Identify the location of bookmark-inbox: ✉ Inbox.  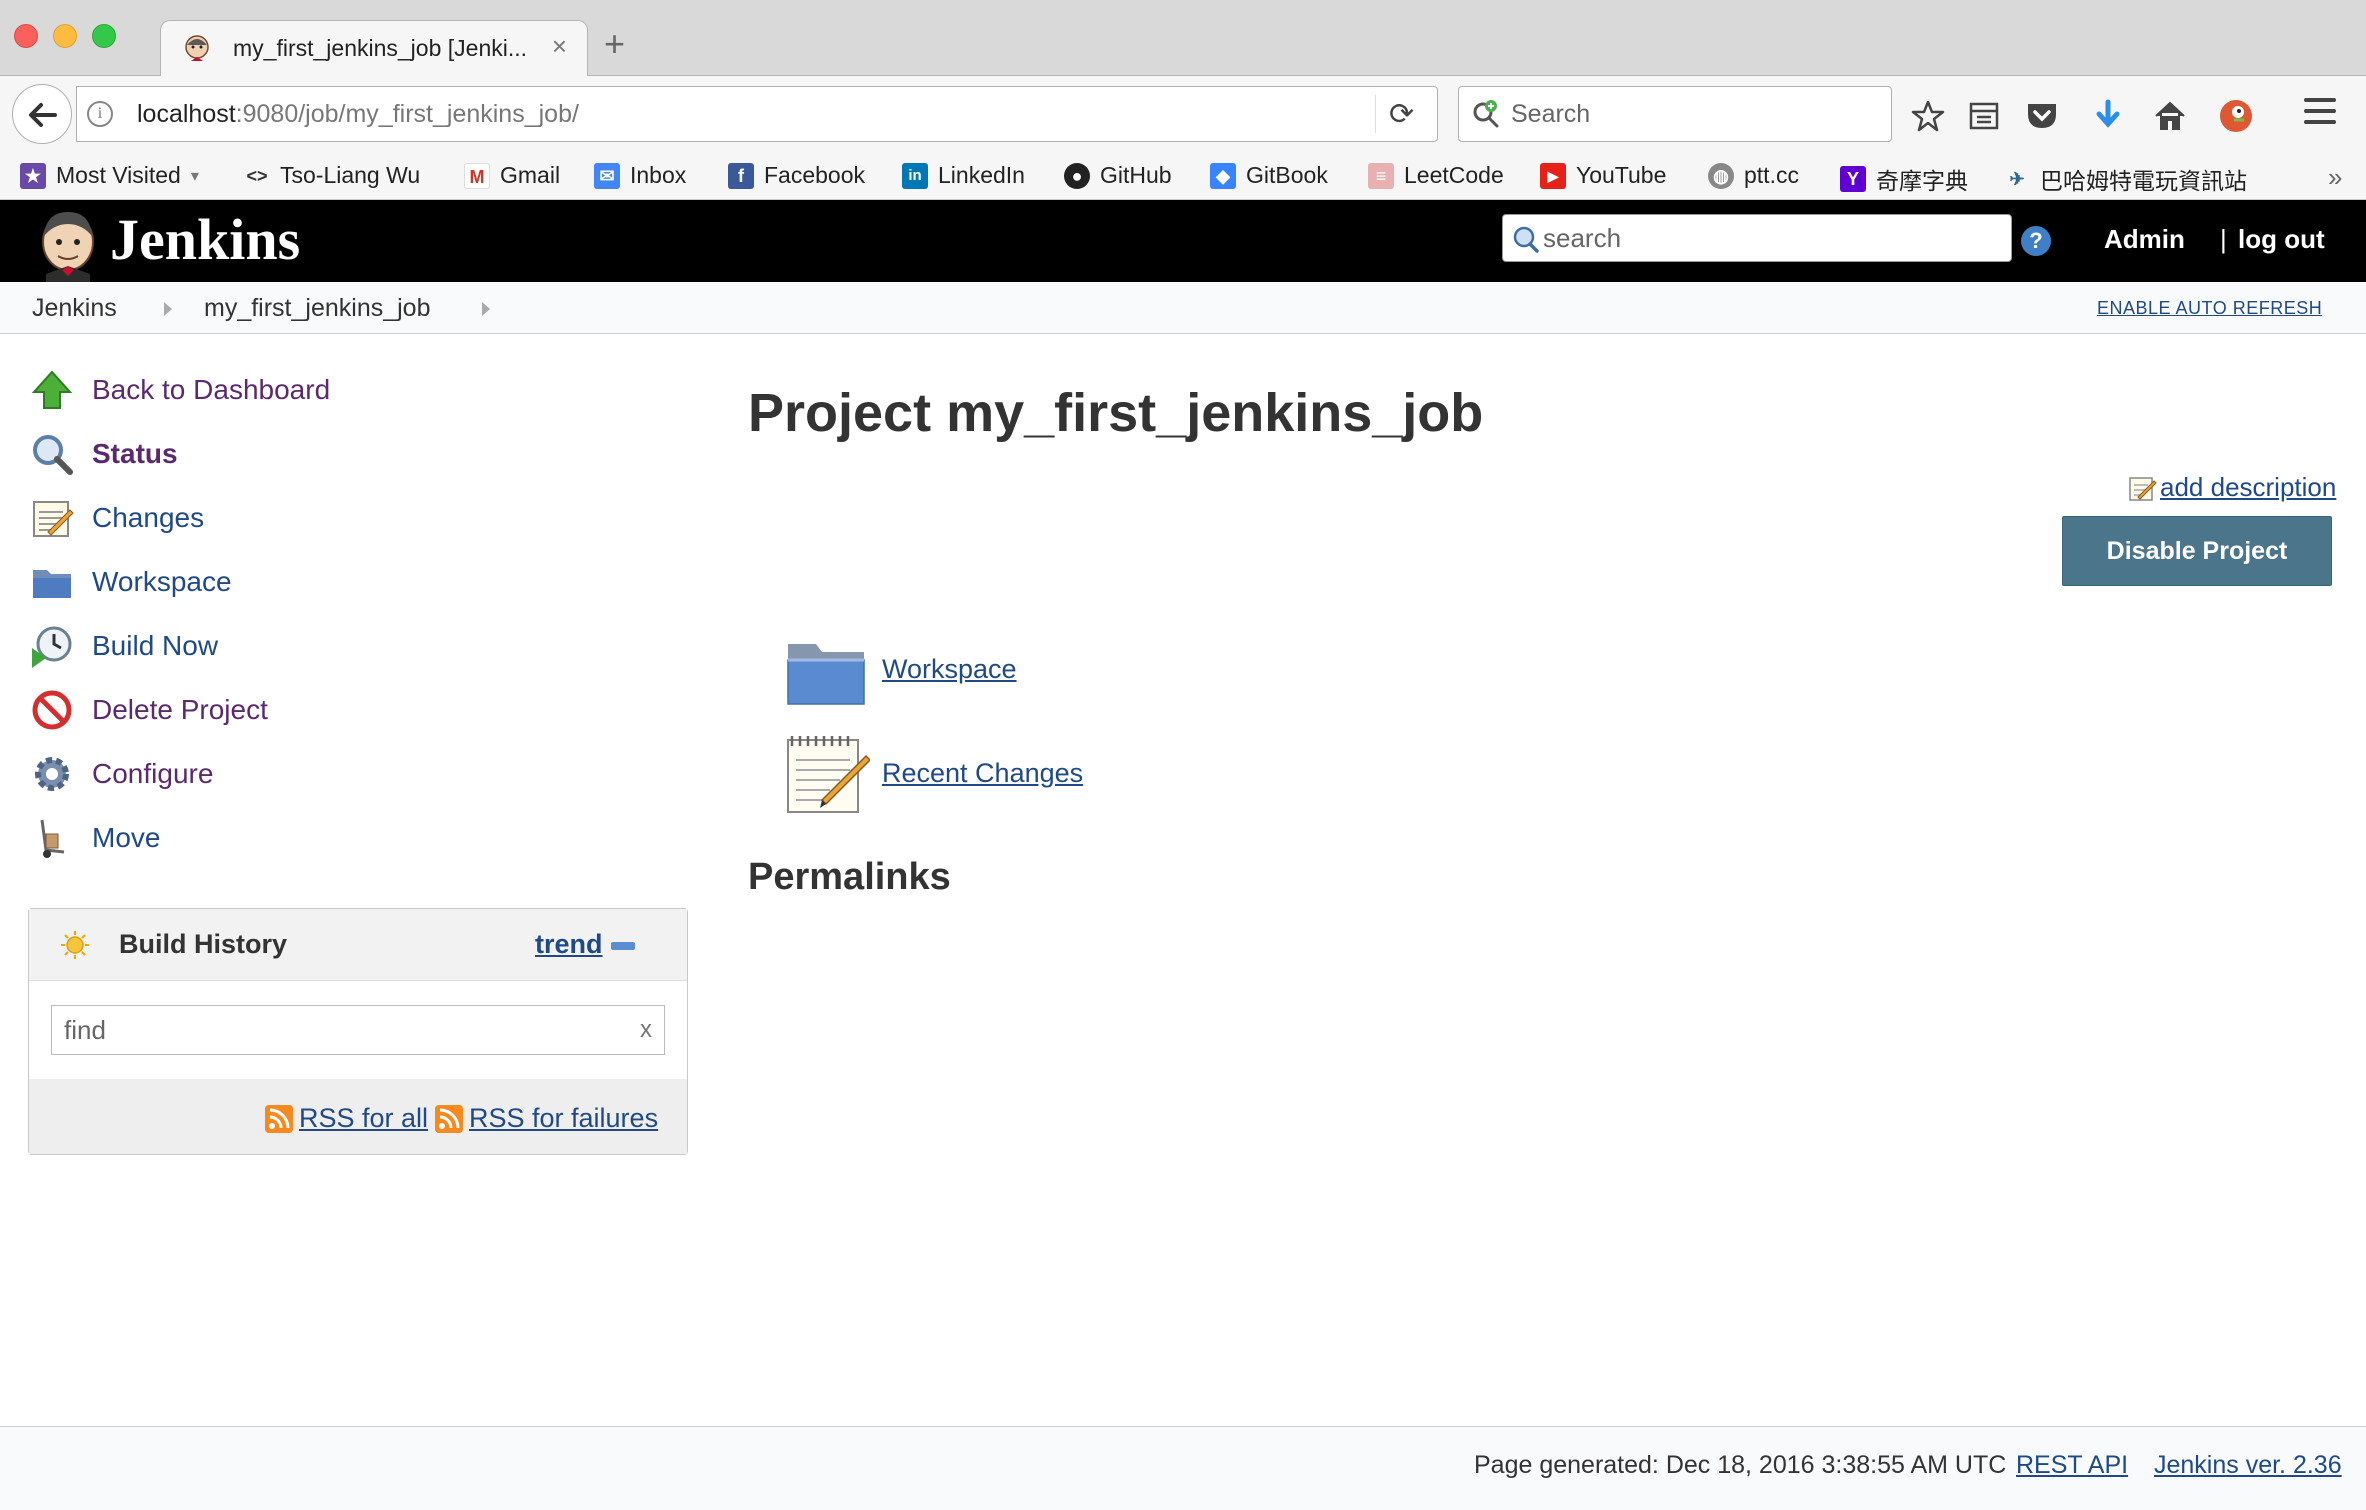
(640, 175).